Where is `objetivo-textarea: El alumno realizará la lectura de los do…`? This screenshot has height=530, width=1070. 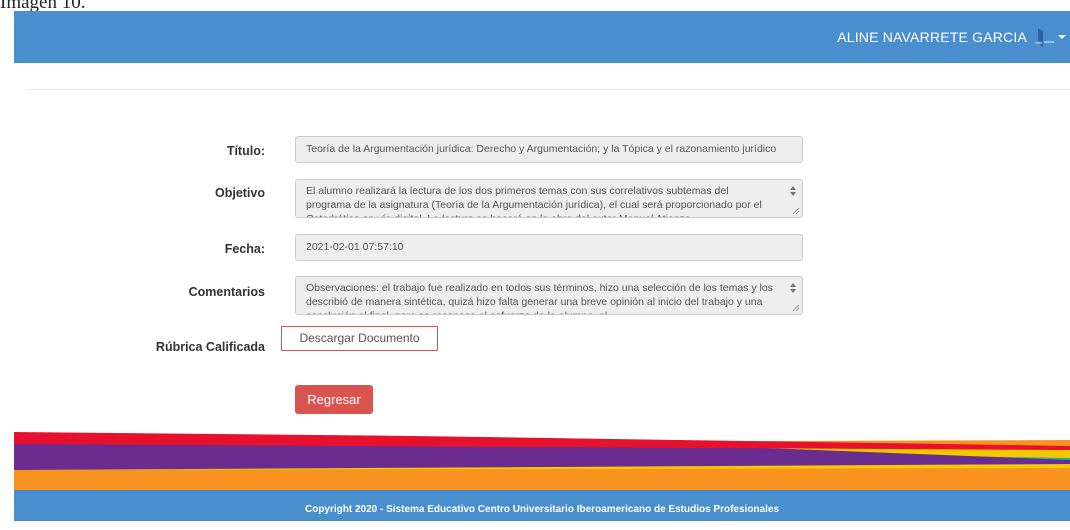
objetivo-textarea: El alumno realizará la lectura de los do… is located at coordinates (549, 198).